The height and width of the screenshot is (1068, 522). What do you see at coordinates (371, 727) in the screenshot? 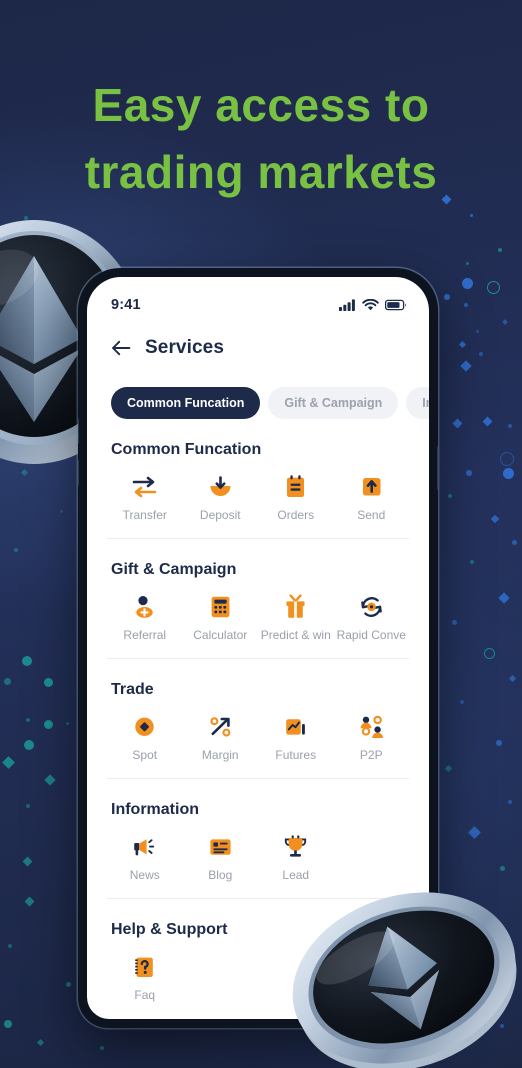
I see `p2p-icon` at bounding box center [371, 727].